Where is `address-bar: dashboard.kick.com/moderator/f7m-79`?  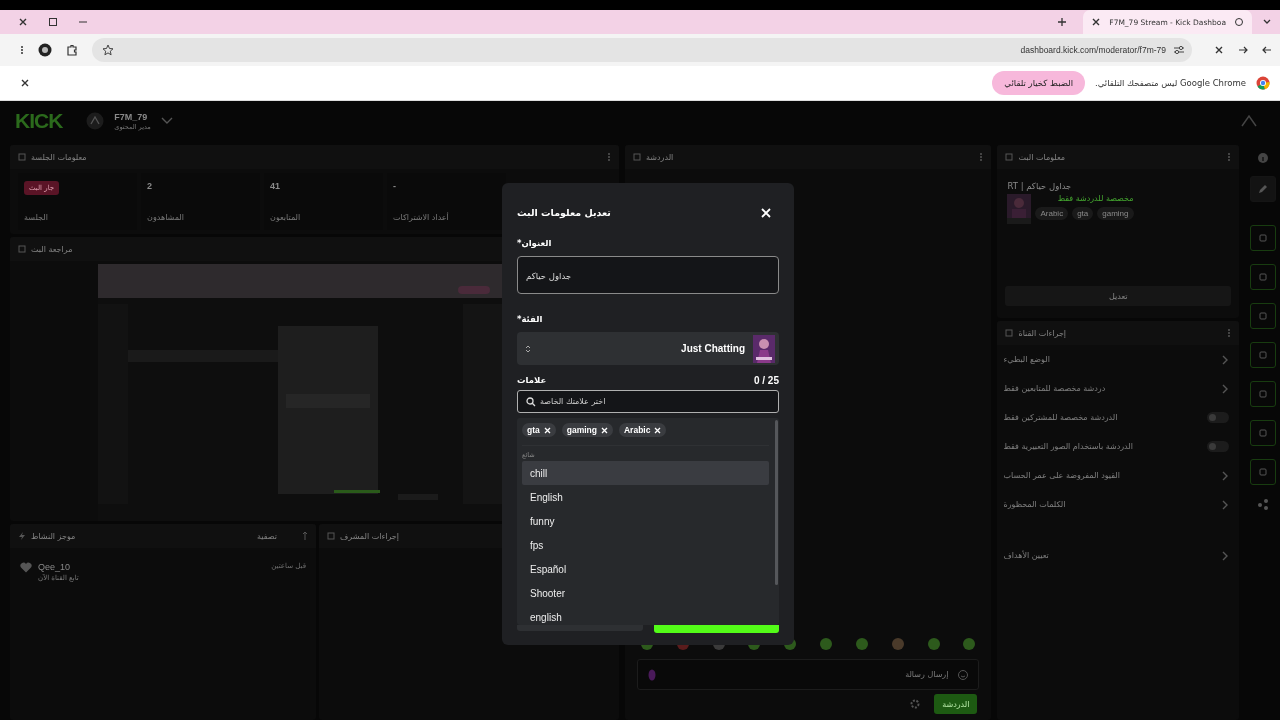 address-bar: dashboard.kick.com/moderator/f7m-79 is located at coordinates (642, 50).